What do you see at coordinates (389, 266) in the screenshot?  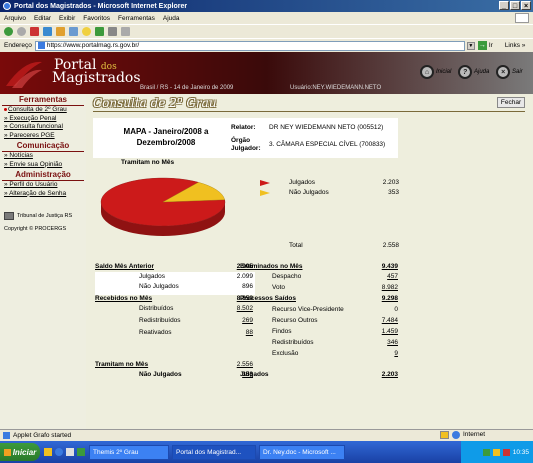 I see `examinados-total: 9.439` at bounding box center [389, 266].